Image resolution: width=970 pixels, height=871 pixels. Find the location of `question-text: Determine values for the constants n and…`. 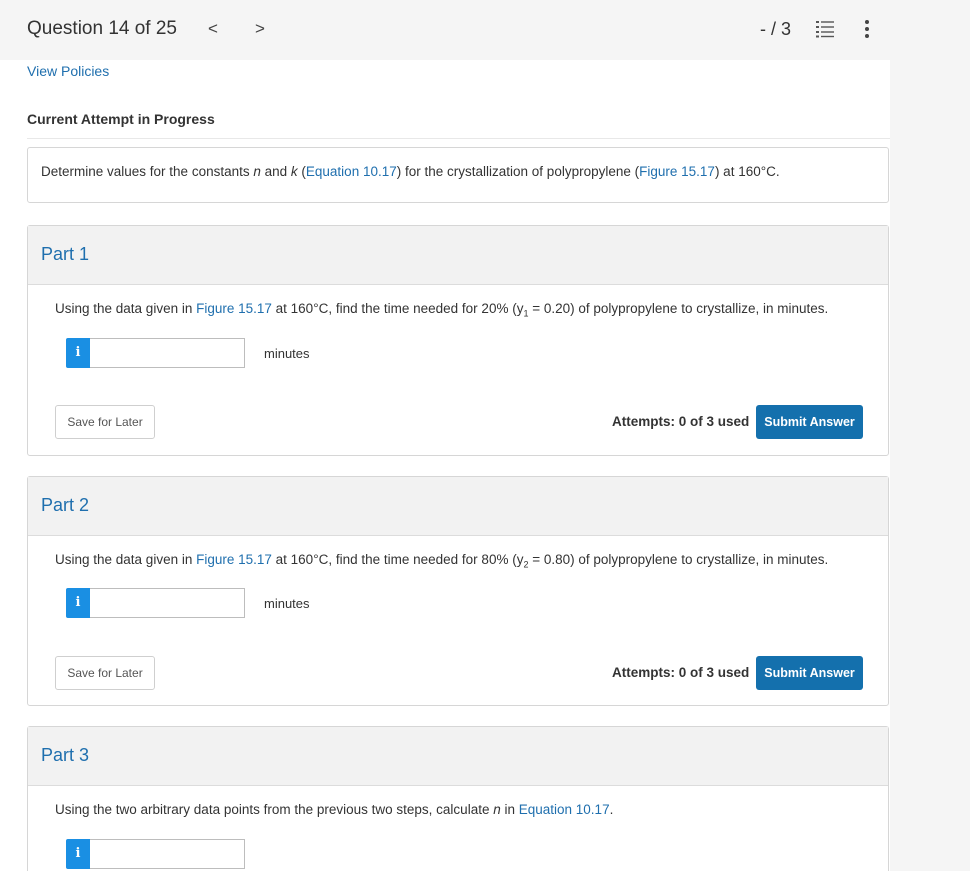

question-text: Determine values for the constants n and… is located at coordinates (410, 171).